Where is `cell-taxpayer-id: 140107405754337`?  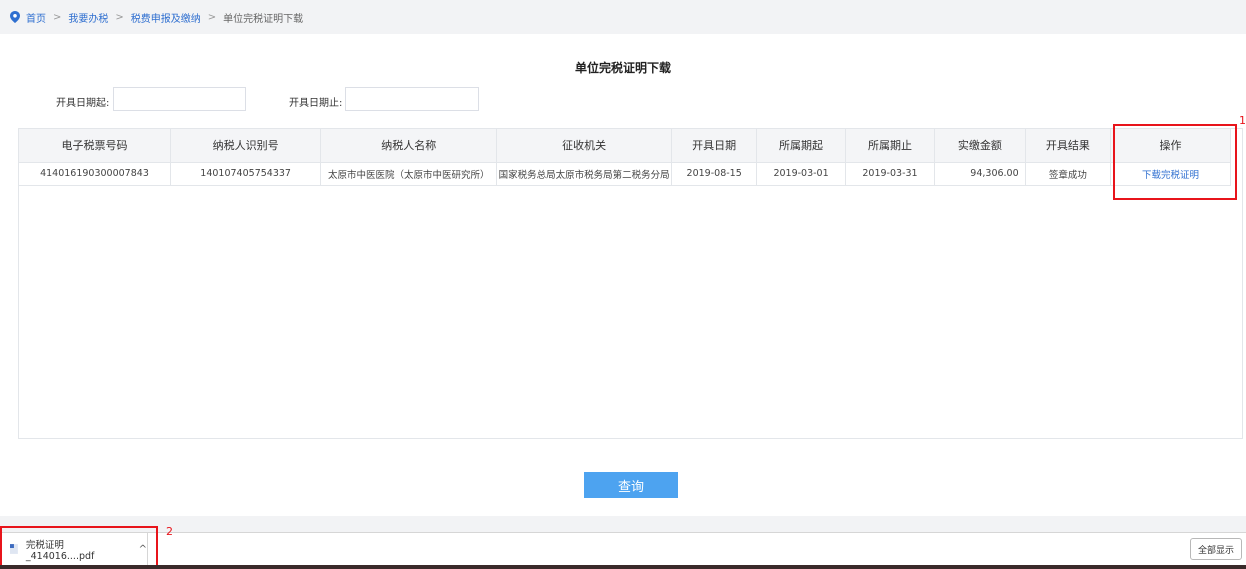
cell-taxpayer-id: 140107405754337 is located at coordinates (246, 174).